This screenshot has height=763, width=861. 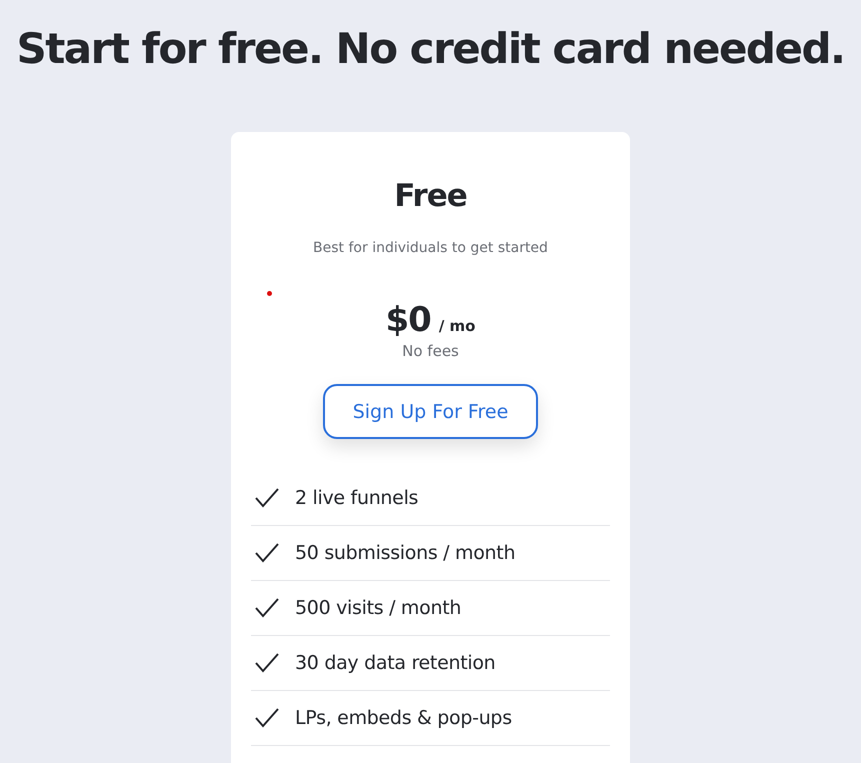 I want to click on page-headline: Start for free. No credit card needed., so click(x=430, y=49).